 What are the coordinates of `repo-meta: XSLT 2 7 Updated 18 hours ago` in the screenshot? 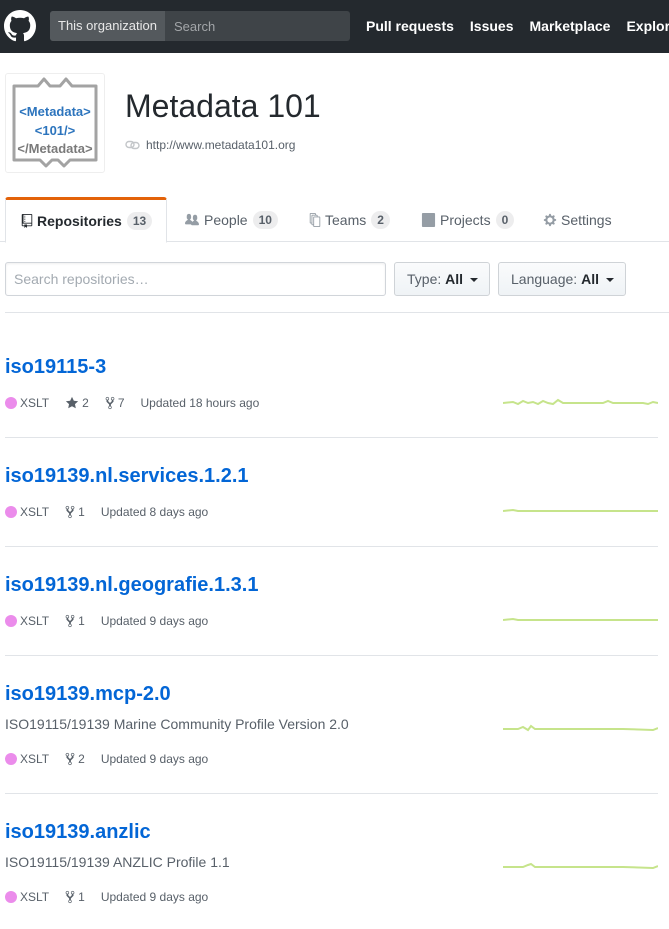 It's located at (140, 403).